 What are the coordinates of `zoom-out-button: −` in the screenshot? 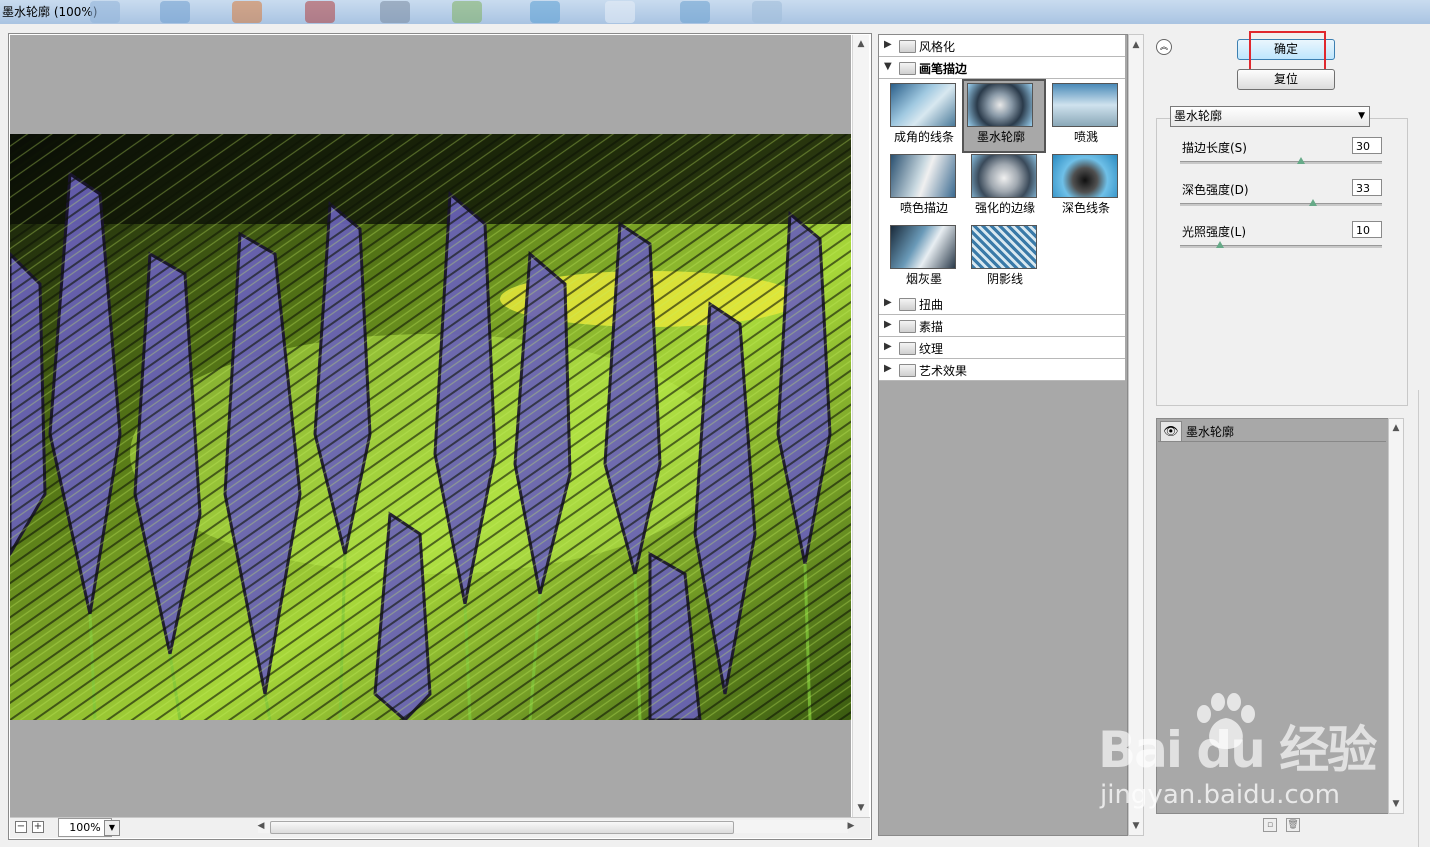 It's located at (21, 827).